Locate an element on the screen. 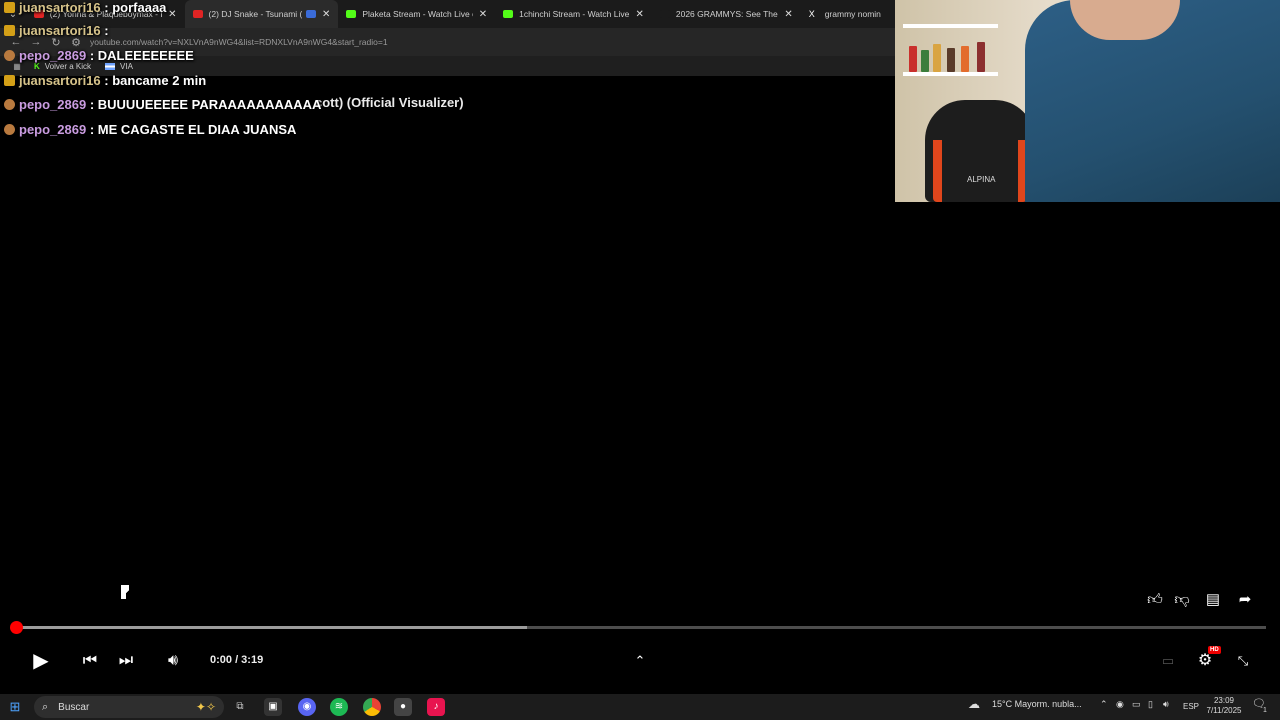 The height and width of the screenshot is (720, 1280). chat-message: pepo_2869 : ME CAGASTE EL DIAA JUANSA is located at coordinates (150, 129).